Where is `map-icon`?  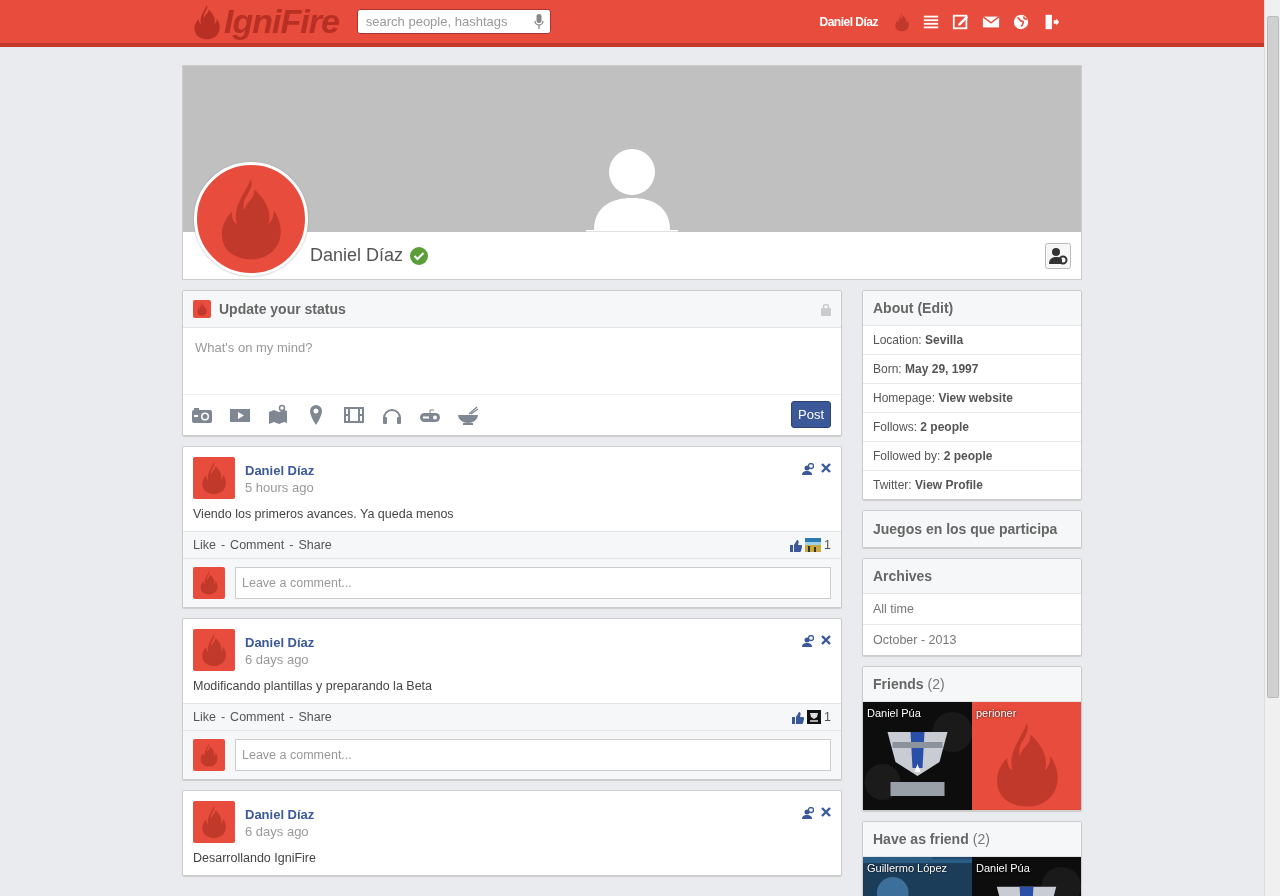 map-icon is located at coordinates (278, 414).